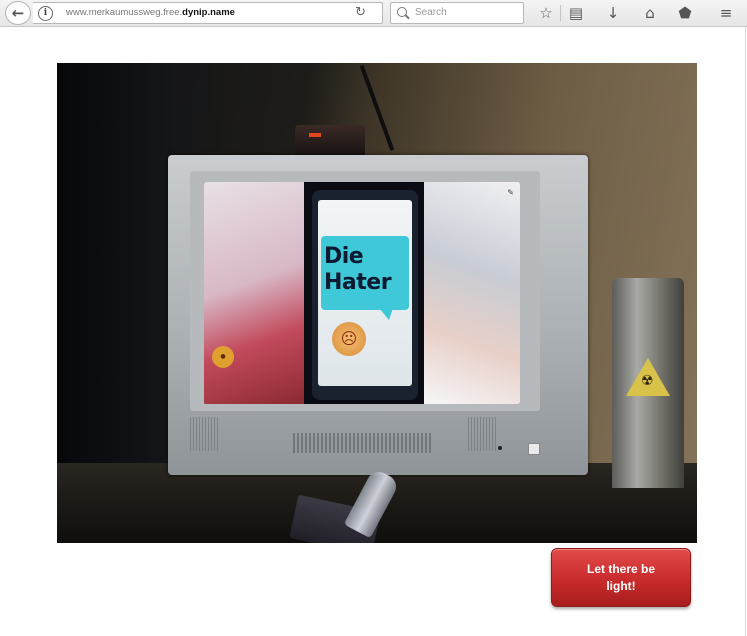 The height and width of the screenshot is (636, 747). I want to click on reading-list-icon: ▤, so click(576, 13).